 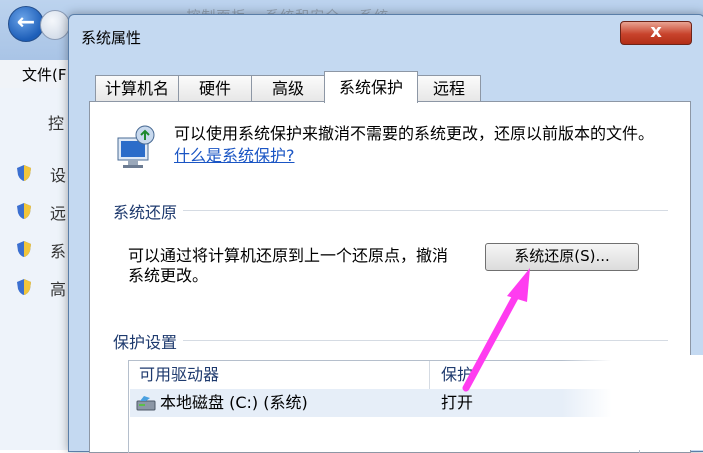 I want to click on computer-shield-icon, so click(x=136, y=146).